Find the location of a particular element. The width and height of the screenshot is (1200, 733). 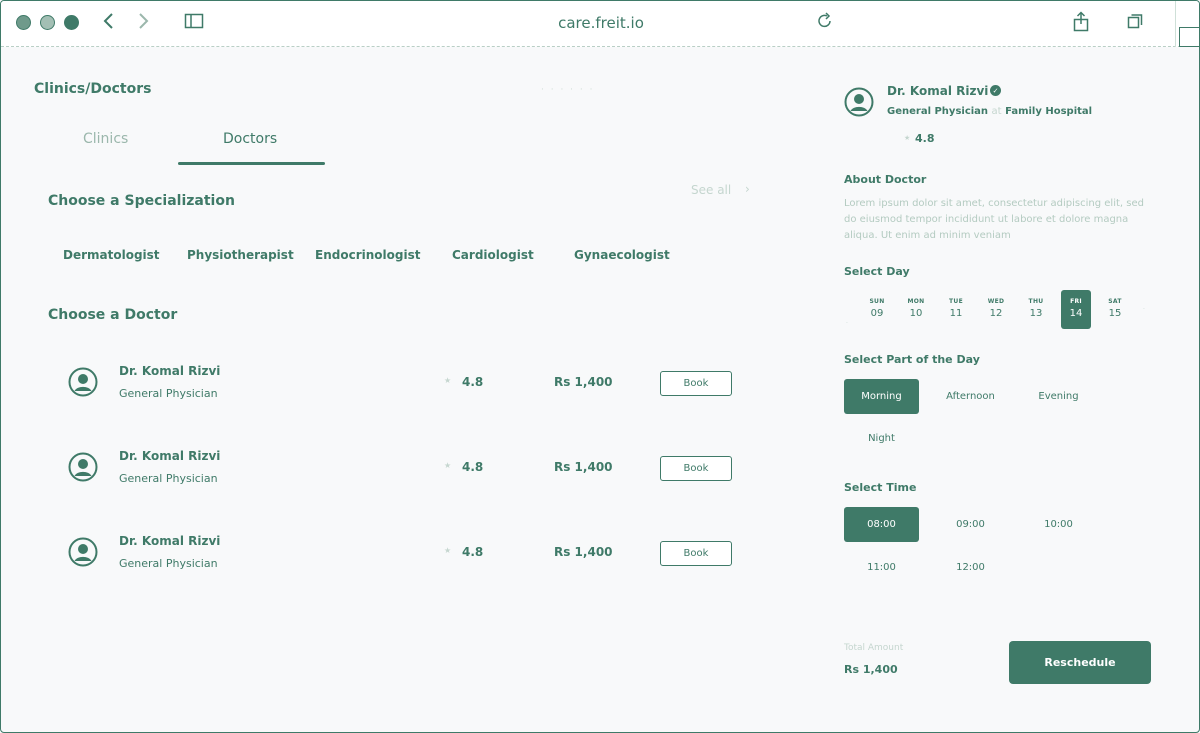

see-all-link: See all is located at coordinates (711, 190).